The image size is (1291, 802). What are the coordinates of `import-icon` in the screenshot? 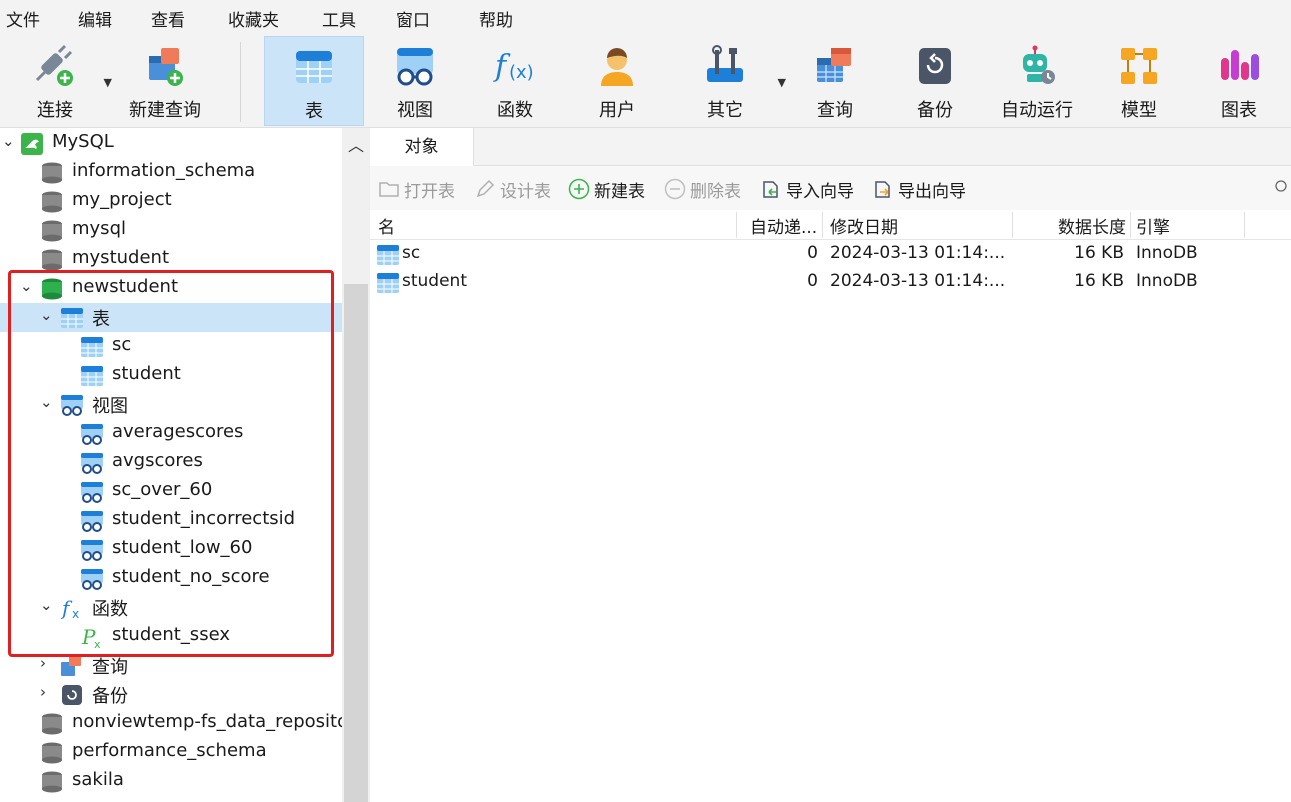 It's located at (770, 189).